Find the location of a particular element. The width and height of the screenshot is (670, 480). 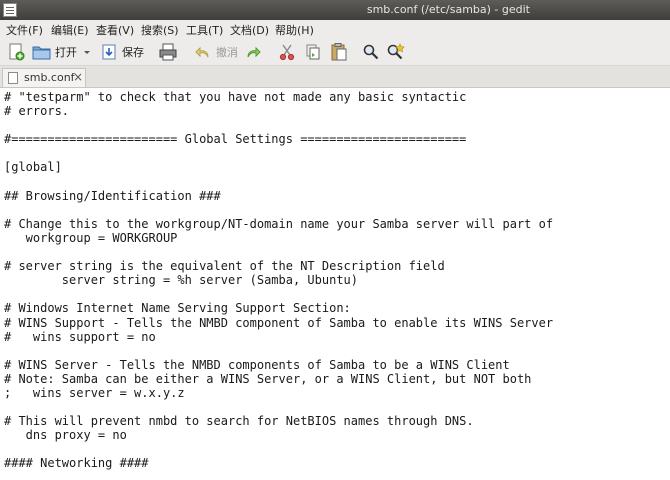

gedit-app-icon is located at coordinates (10, 10).